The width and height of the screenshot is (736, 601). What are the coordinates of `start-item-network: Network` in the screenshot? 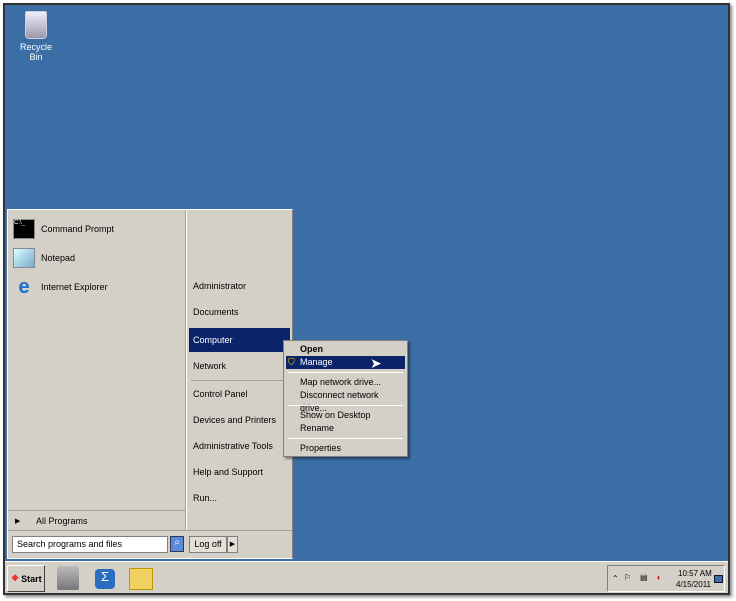 It's located at (239, 366).